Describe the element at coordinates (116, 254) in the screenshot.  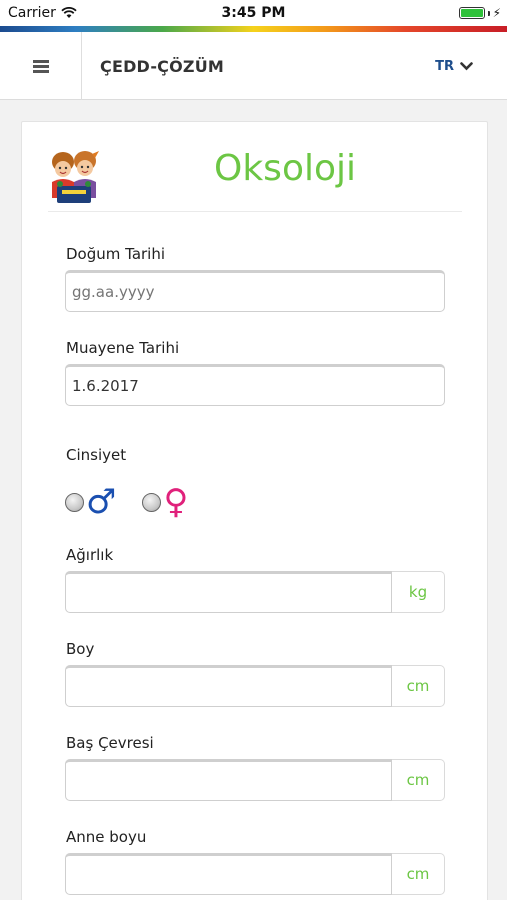
I see `birth-date-label: Doğum Tarihi` at that location.